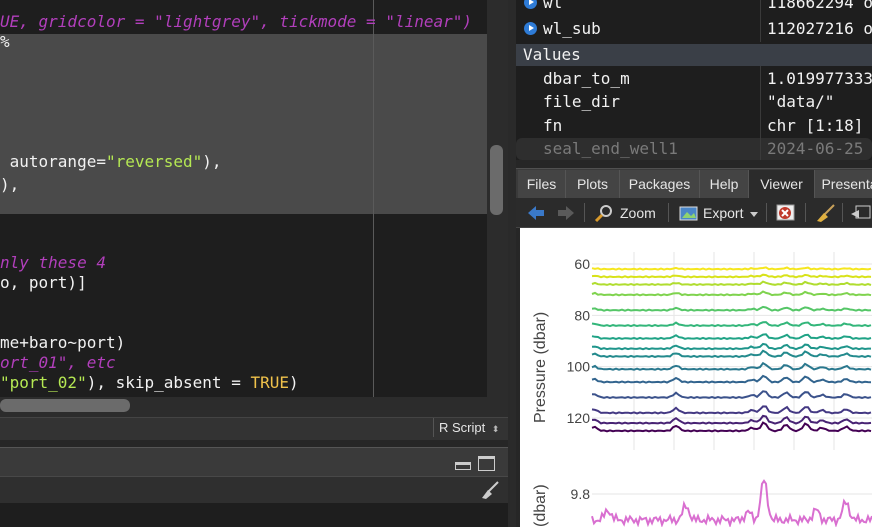 The height and width of the screenshot is (527, 872). I want to click on console-header, so click(254, 461).